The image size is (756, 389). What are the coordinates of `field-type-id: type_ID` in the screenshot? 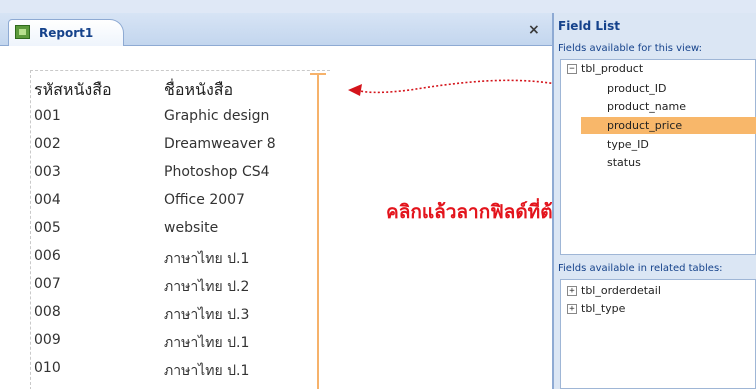 It's located at (628, 144).